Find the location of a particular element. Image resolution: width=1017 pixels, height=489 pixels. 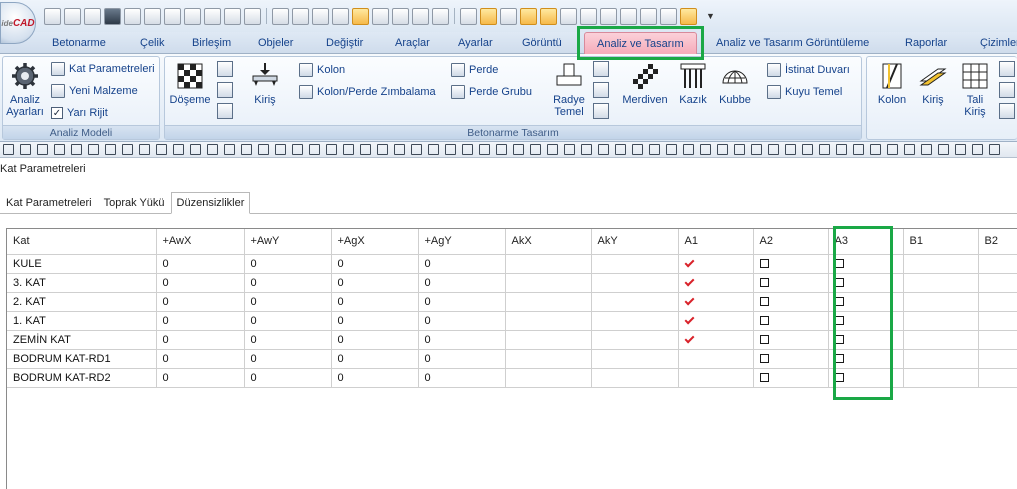

slab-option-icon is located at coordinates (225, 69).